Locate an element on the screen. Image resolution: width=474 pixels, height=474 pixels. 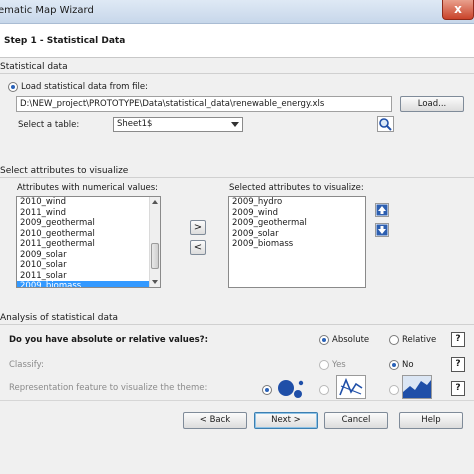
scroll-up-icon is located at coordinates (155, 202).